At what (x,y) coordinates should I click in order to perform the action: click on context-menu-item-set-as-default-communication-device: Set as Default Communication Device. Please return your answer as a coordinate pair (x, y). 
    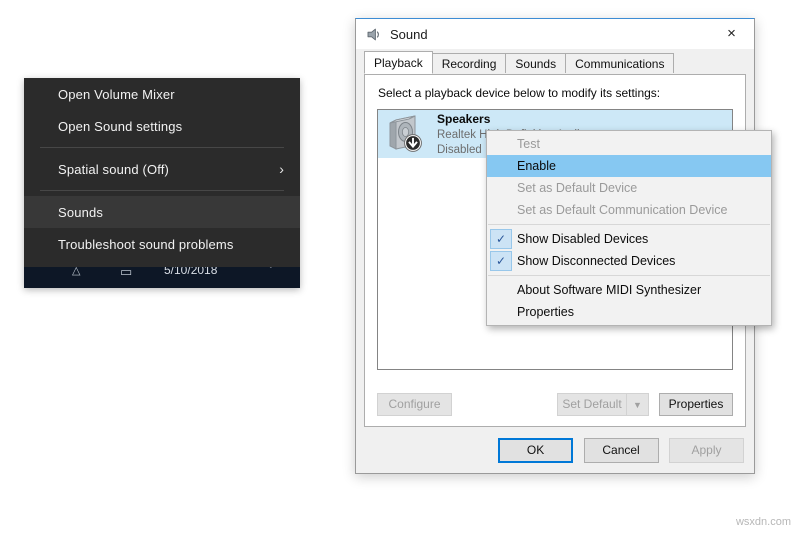
    Looking at the image, I should click on (629, 210).